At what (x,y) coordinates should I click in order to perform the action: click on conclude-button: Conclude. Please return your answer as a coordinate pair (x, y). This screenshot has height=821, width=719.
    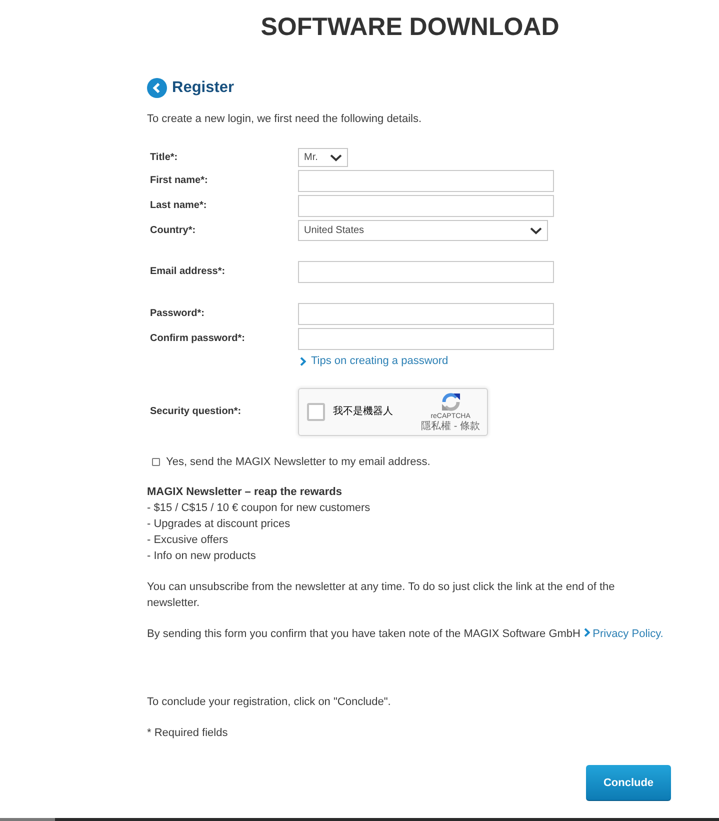
    Looking at the image, I should click on (628, 783).